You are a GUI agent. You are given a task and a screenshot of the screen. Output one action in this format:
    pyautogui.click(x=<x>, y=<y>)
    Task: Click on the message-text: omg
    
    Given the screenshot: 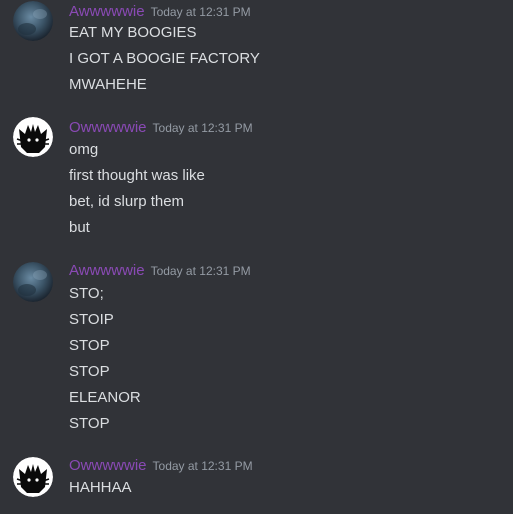 What is the action you would take?
    pyautogui.click(x=84, y=149)
    